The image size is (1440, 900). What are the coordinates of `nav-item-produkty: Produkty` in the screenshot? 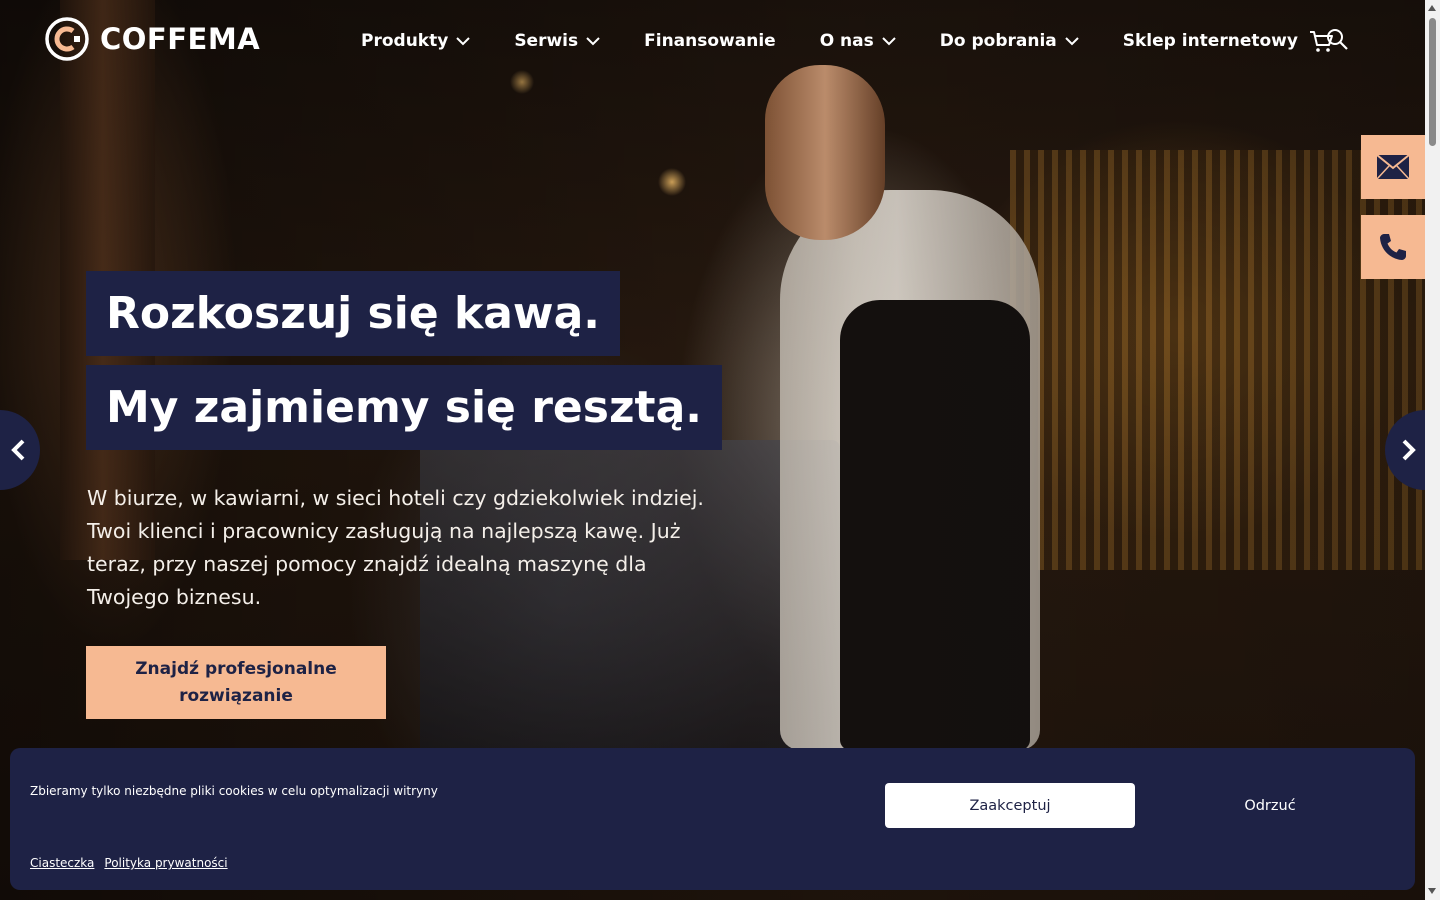 It's located at (416, 41).